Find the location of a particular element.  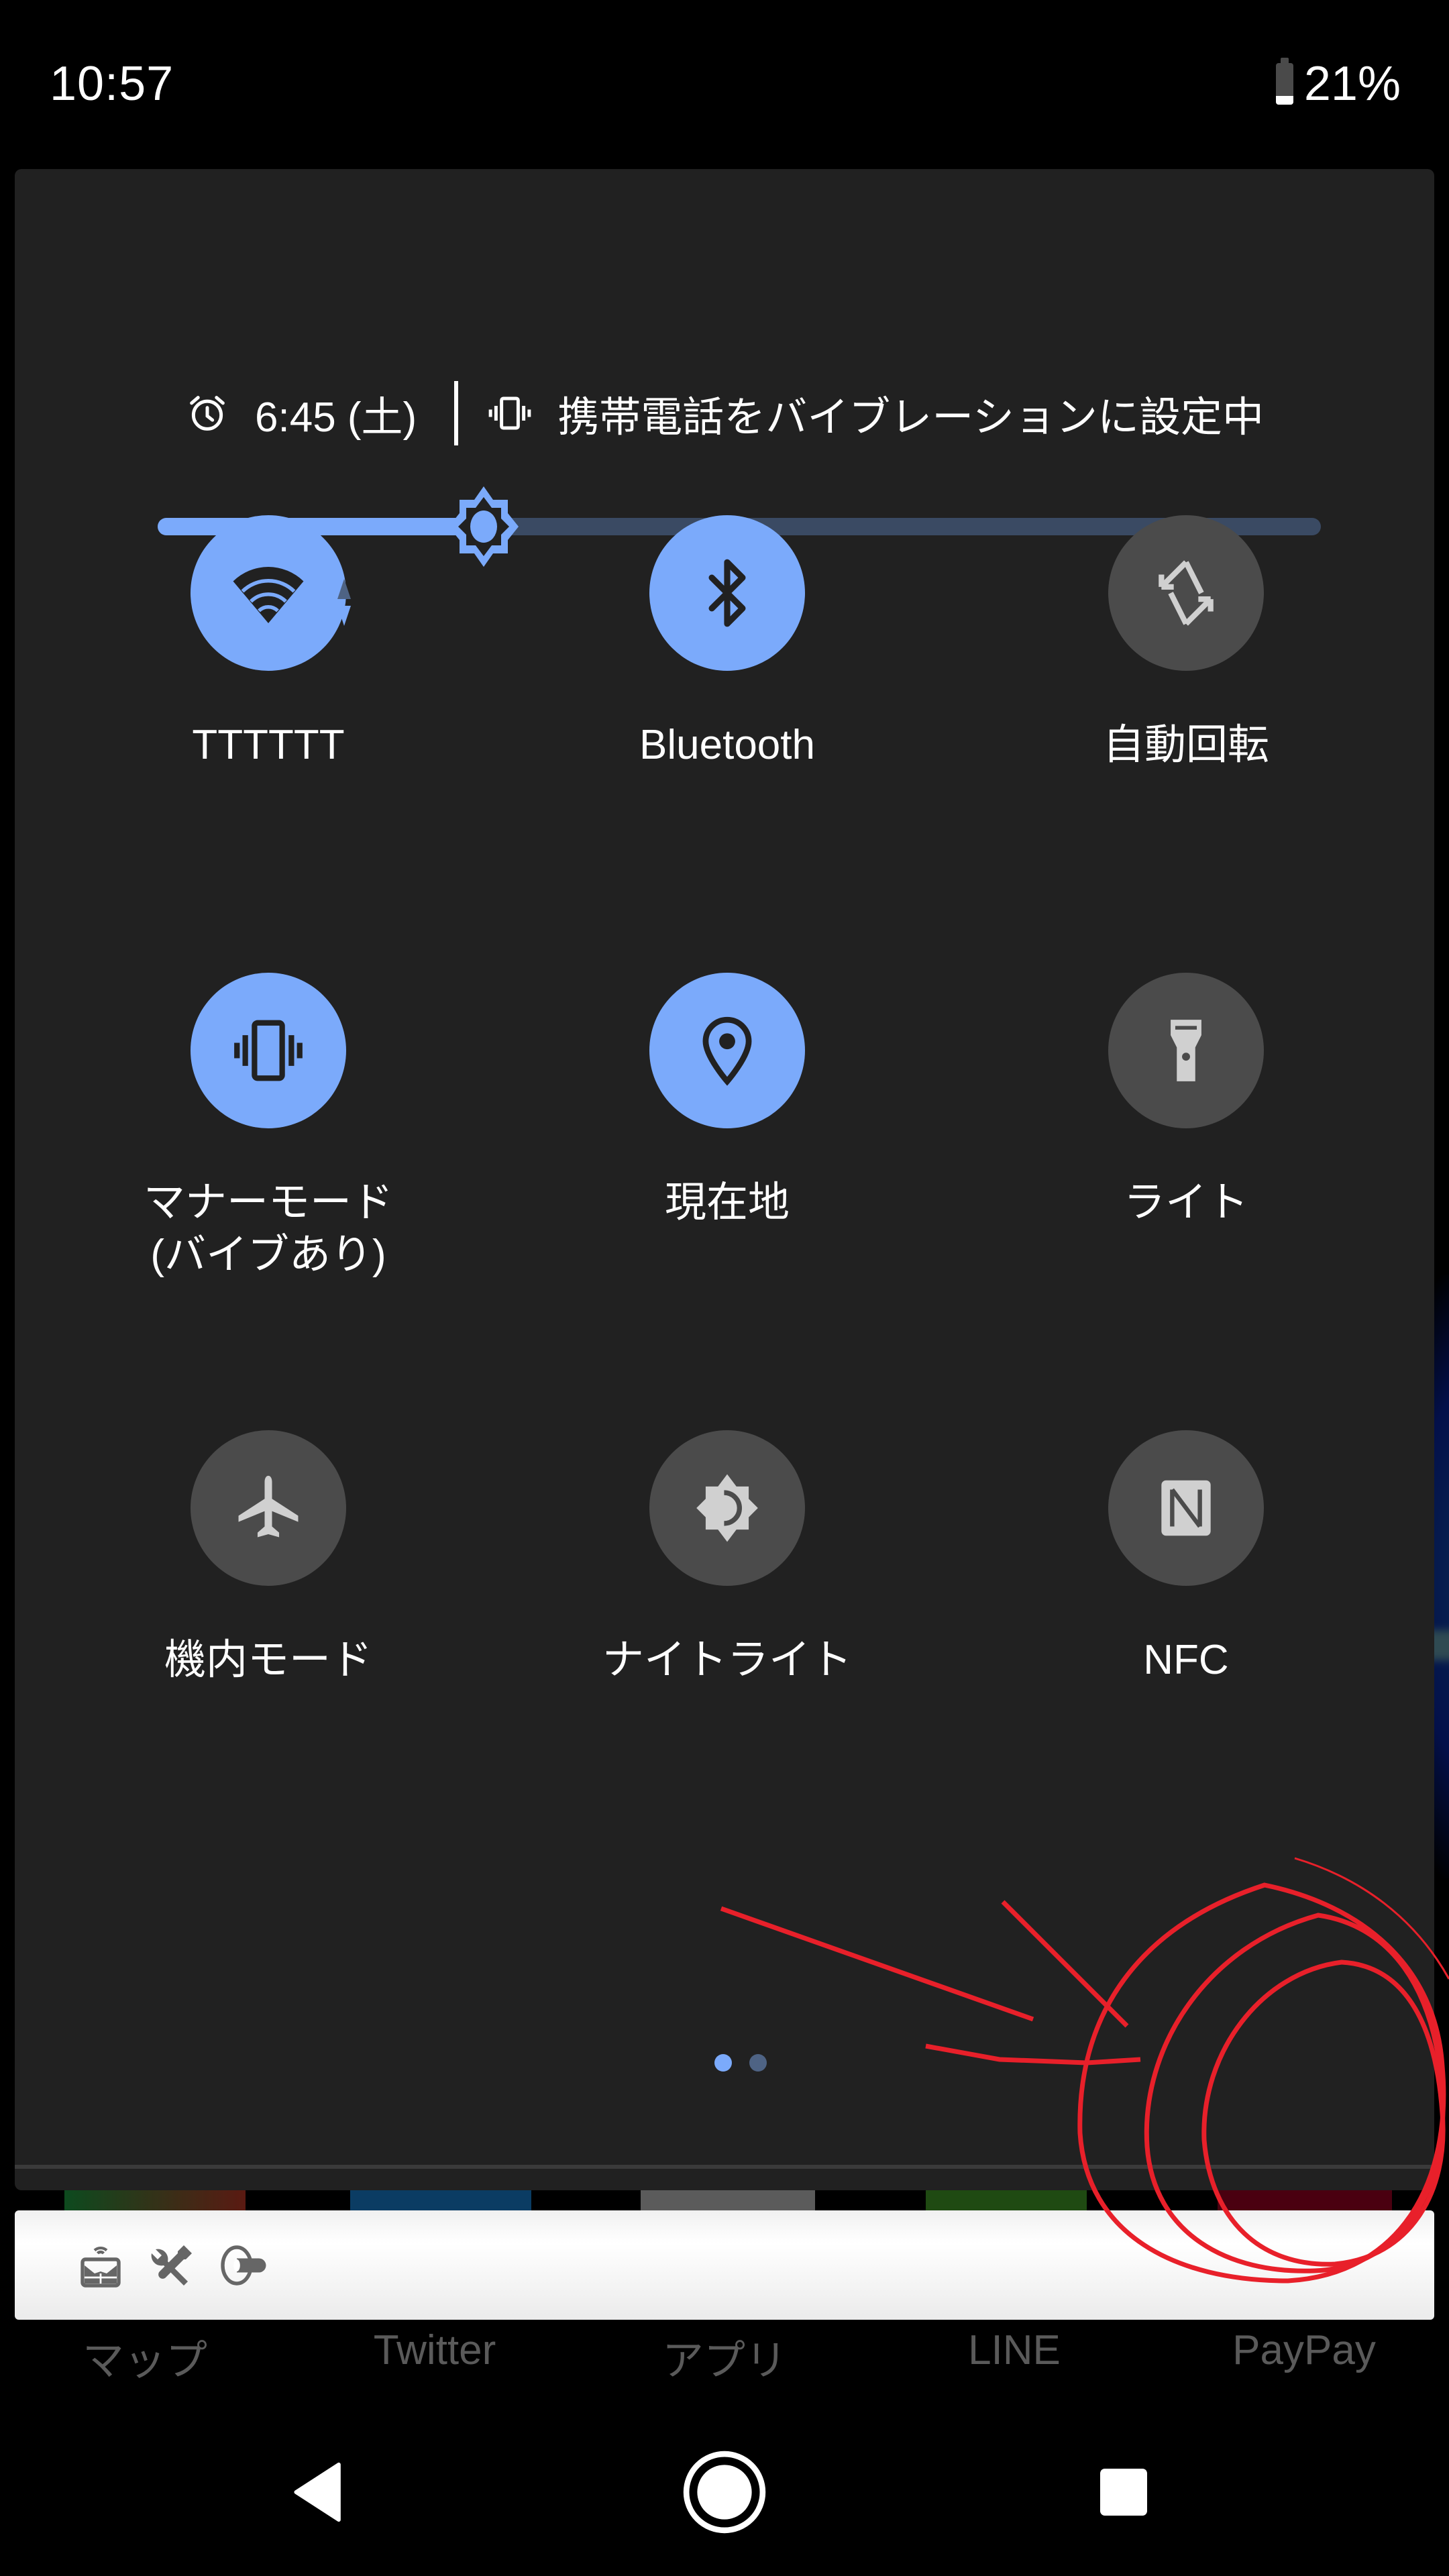

rotate-icon is located at coordinates (1186, 593).